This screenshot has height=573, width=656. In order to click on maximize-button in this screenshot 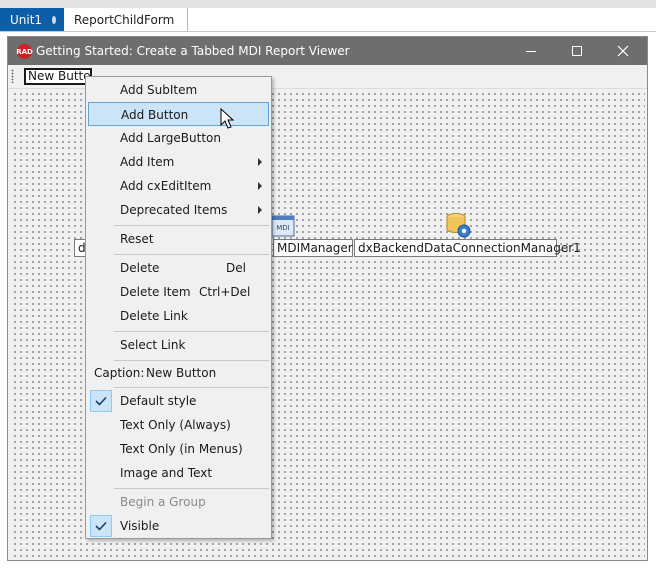, I will do `click(577, 51)`.